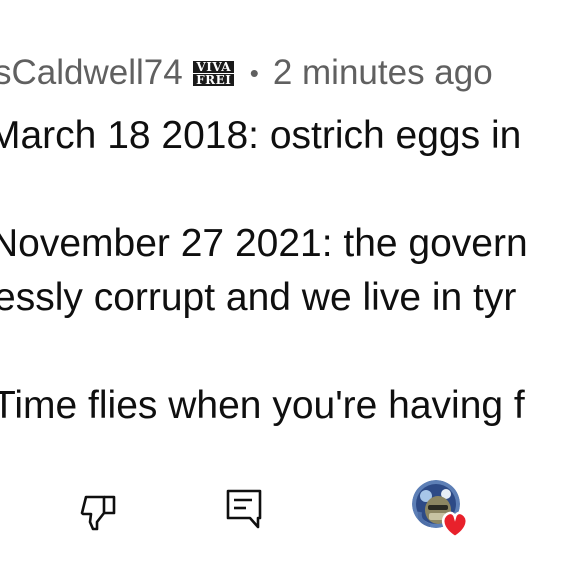 This screenshot has width=567, height=567. I want to click on comment-text-line: Time flies when you're having f, so click(262, 405).